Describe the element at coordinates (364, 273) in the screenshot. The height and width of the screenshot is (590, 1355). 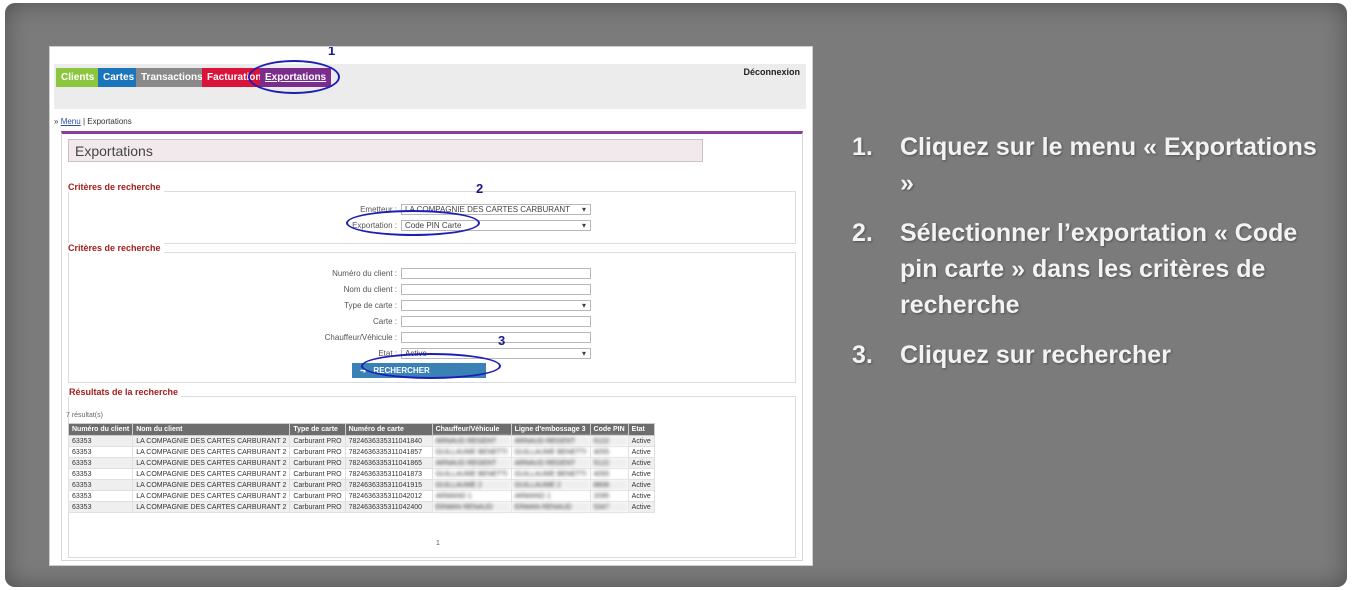
I see `client-number-label: Numéro du client :` at that location.